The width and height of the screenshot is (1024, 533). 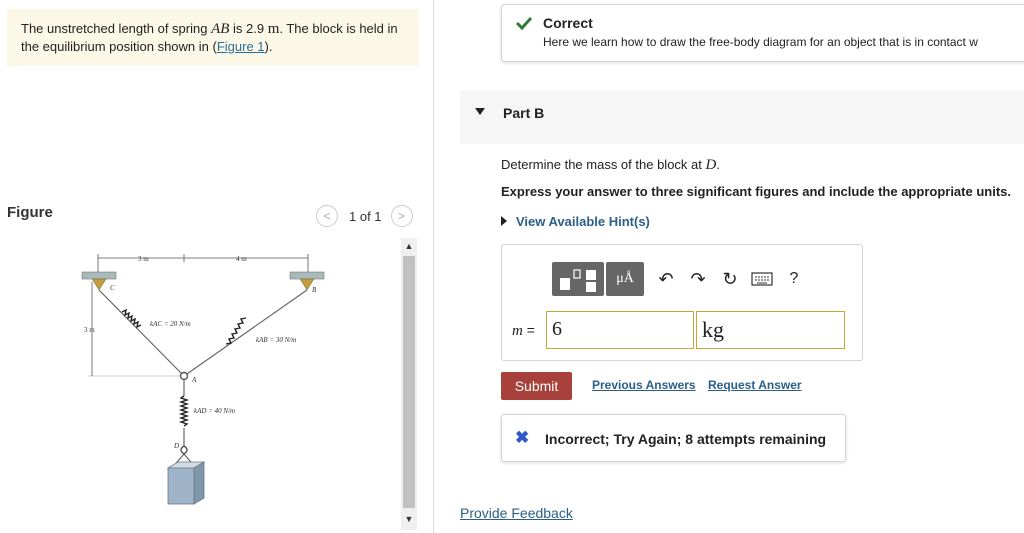 I want to click on spring-ac, so click(x=131, y=318).